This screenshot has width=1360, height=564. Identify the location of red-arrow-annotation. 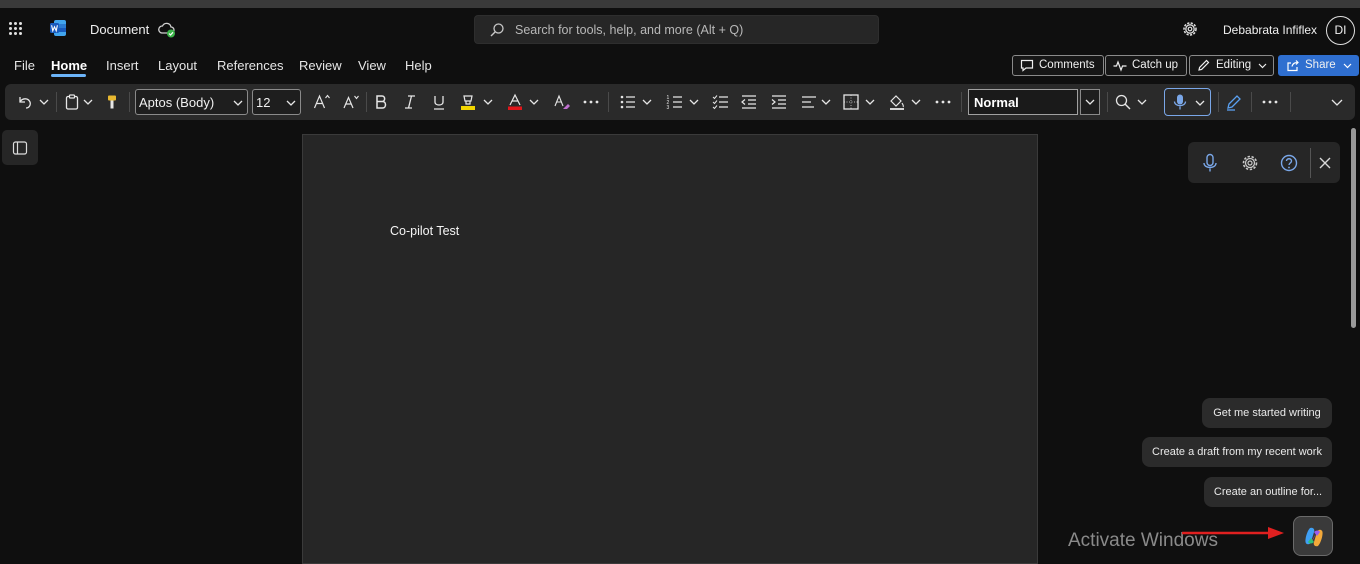
(1233, 533).